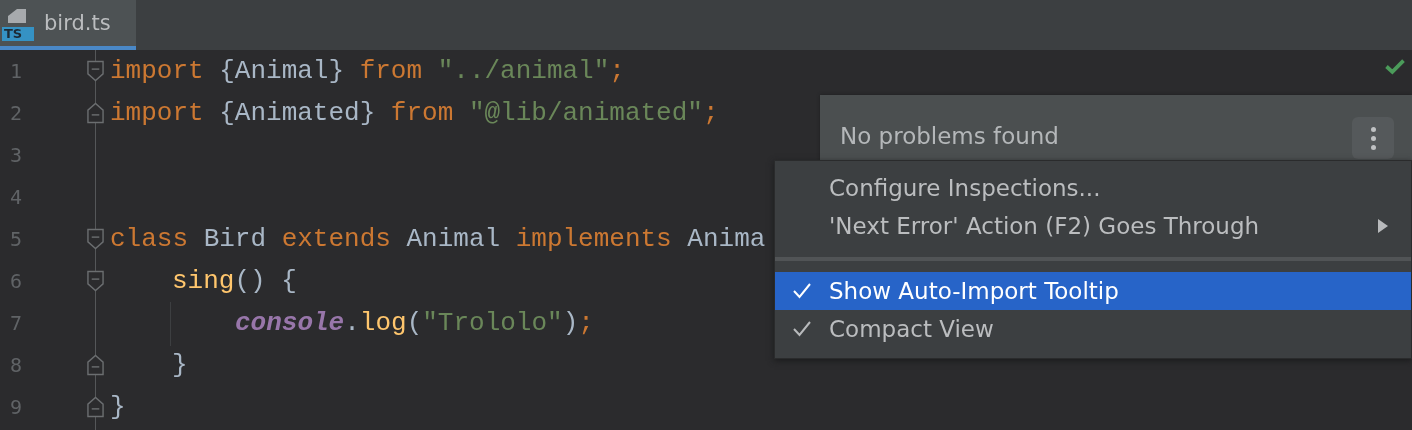  I want to click on menu-item: Compact View, so click(1093, 329).